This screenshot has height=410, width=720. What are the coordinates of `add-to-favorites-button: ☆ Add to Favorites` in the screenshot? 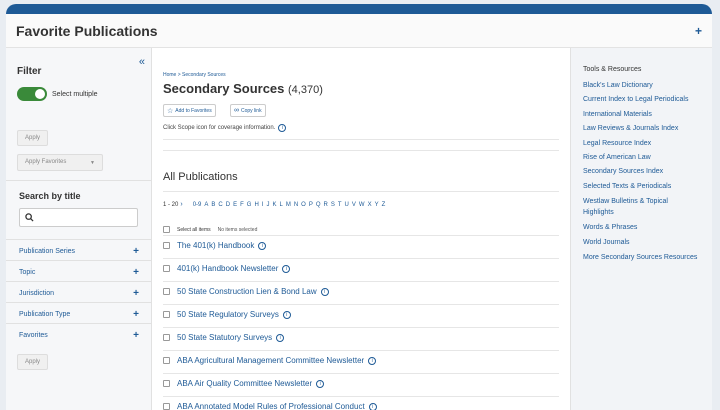 It's located at (189, 110).